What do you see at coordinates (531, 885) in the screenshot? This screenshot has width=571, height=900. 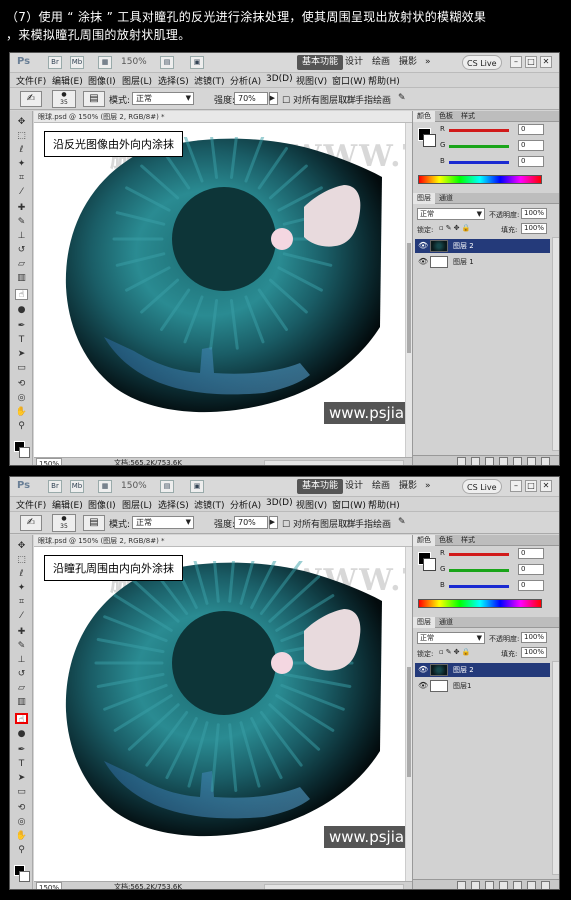 I see `new-layer-icon` at bounding box center [531, 885].